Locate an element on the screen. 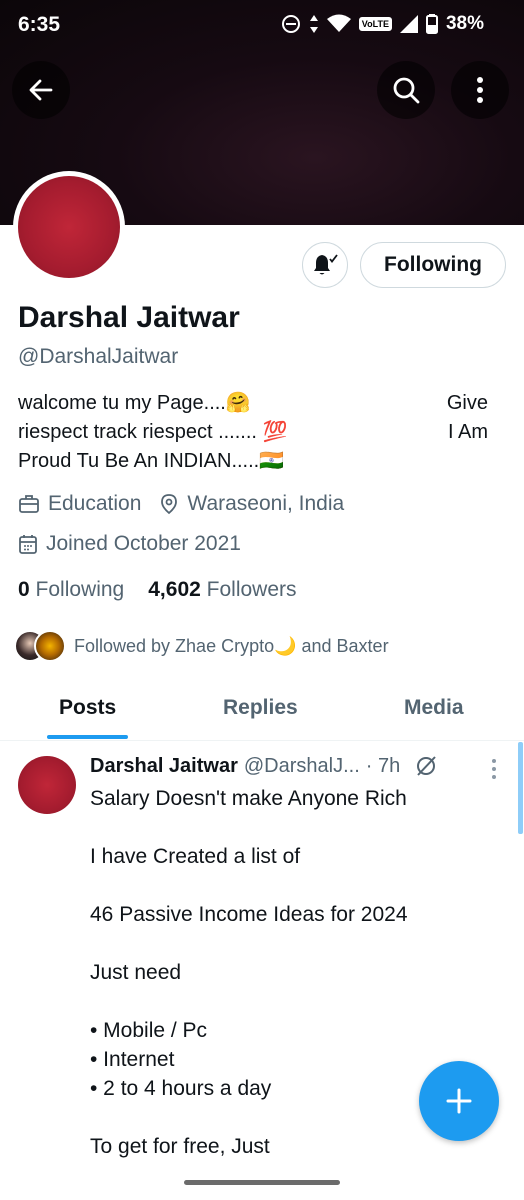 The width and height of the screenshot is (524, 1200). profile-avatar is located at coordinates (69, 227).